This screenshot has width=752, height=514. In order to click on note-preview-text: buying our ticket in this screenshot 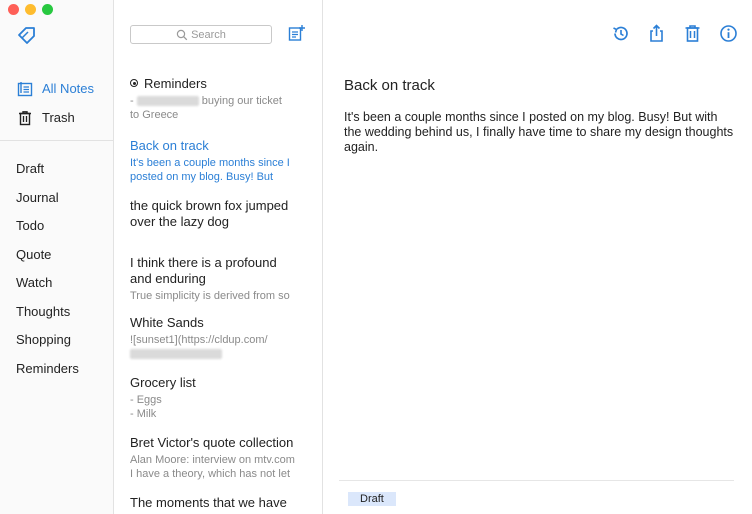, I will do `click(241, 101)`.